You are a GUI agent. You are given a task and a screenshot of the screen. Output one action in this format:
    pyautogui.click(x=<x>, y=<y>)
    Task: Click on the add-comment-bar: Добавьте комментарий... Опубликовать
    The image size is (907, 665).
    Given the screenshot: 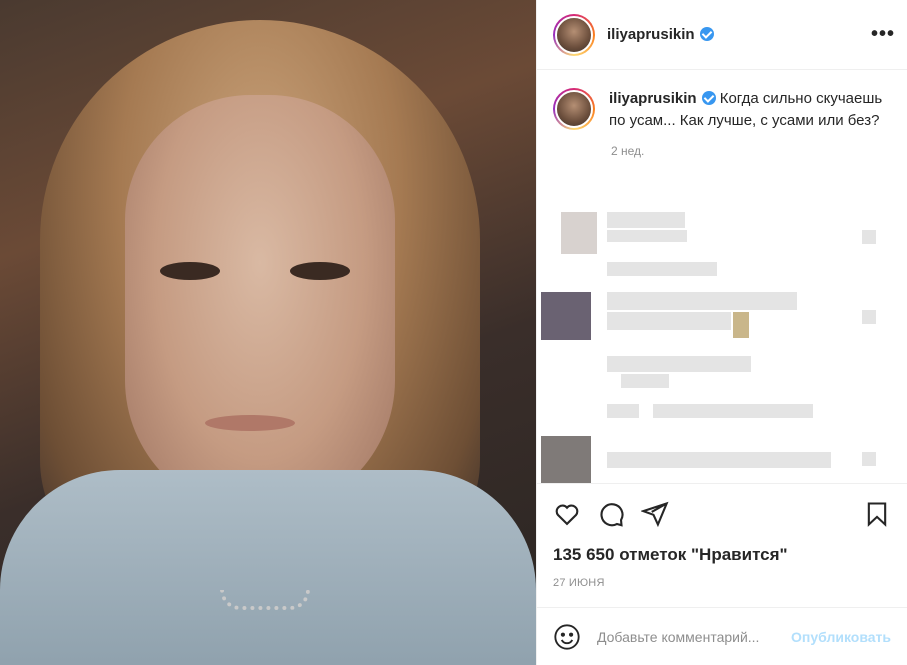 What is the action you would take?
    pyautogui.click(x=722, y=636)
    